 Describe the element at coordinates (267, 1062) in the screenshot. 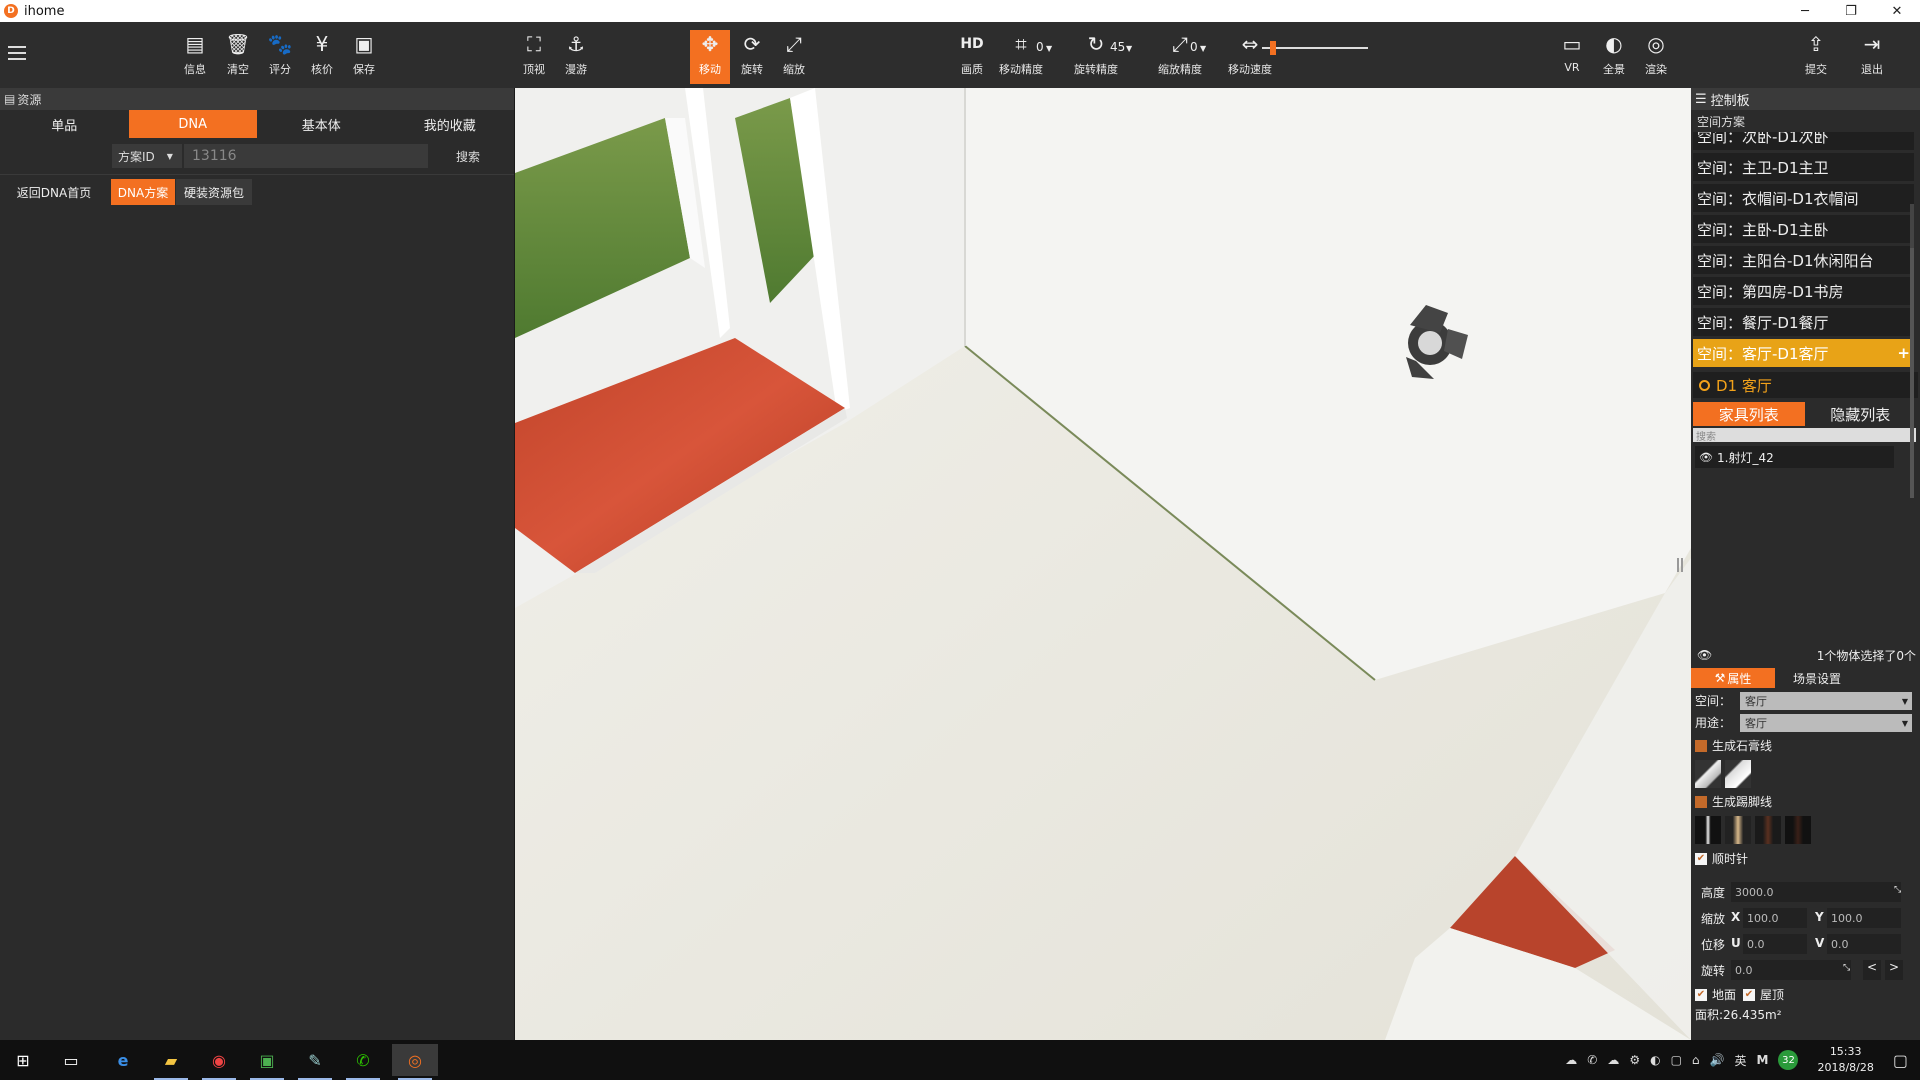

I see `pycharm-icon: ▣` at that location.